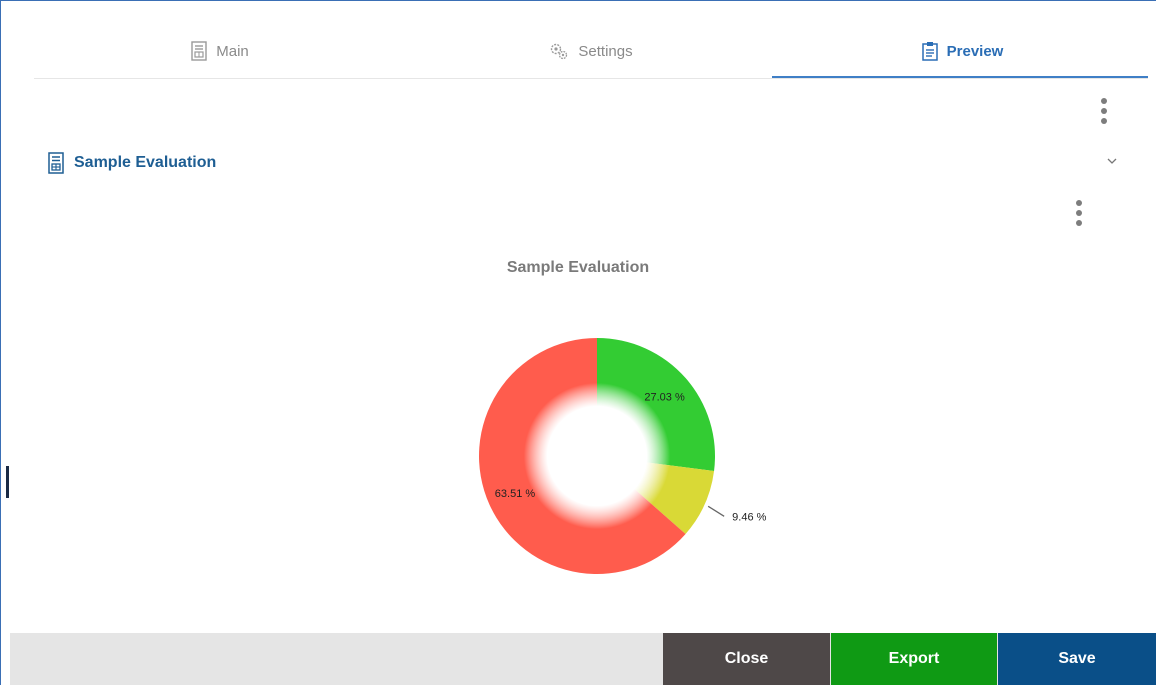  I want to click on tab-settings-label: Settings, so click(605, 51).